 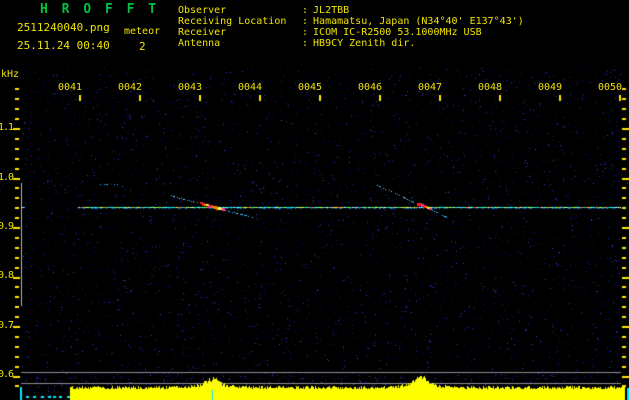 What do you see at coordinates (351, 10) in the screenshot?
I see `info-row-observer: Observer: JL2TBB` at bounding box center [351, 10].